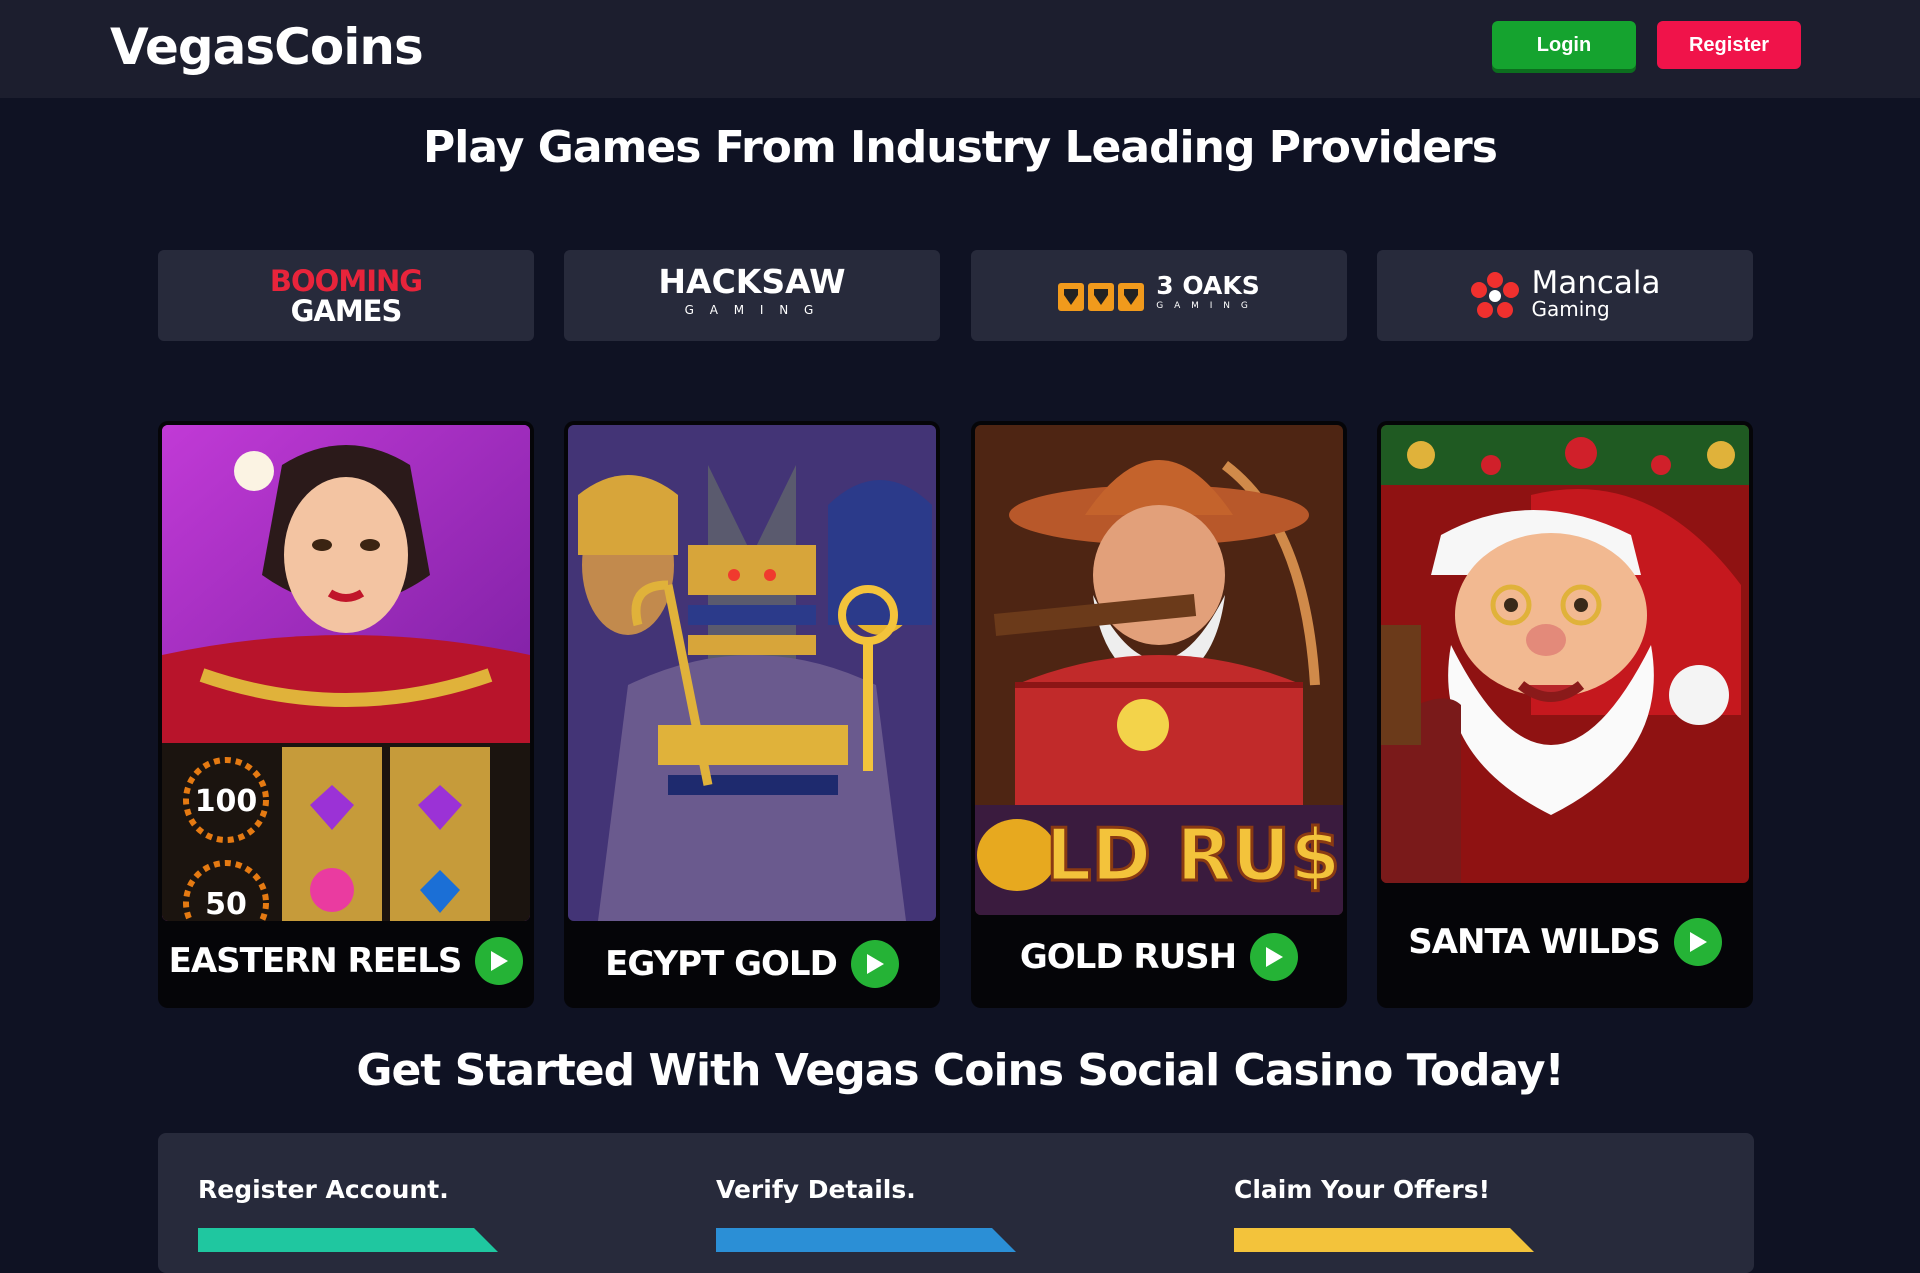  What do you see at coordinates (1729, 45) in the screenshot?
I see `register-button: Register` at bounding box center [1729, 45].